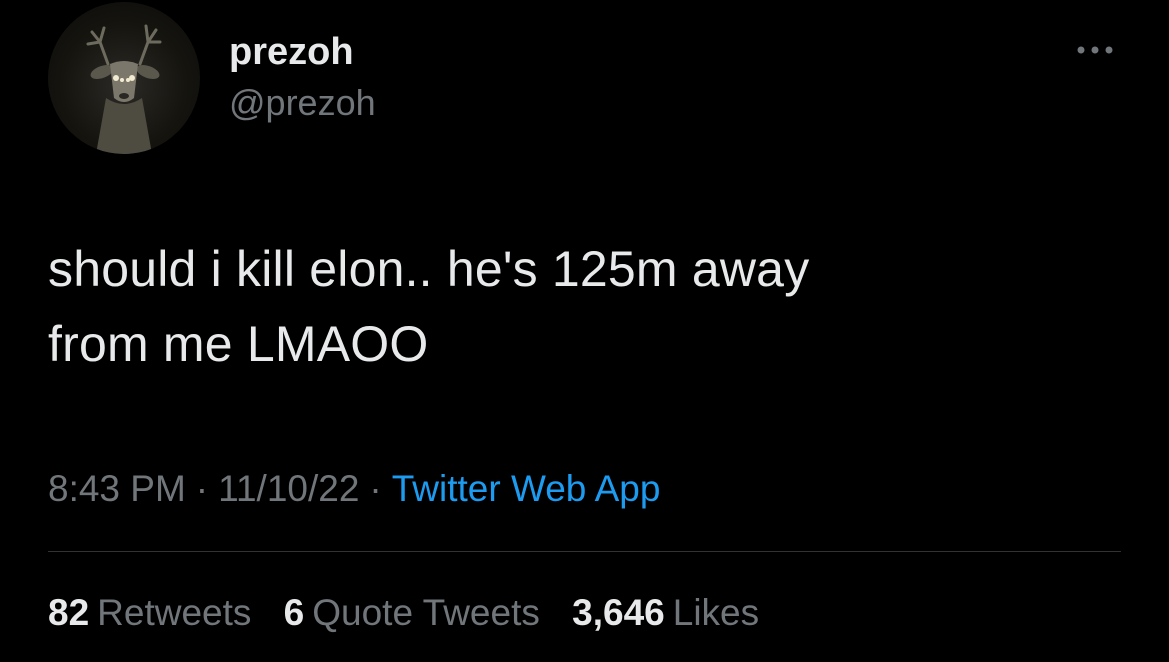  Describe the element at coordinates (124, 89) in the screenshot. I see `deer-avatar-icon` at that location.